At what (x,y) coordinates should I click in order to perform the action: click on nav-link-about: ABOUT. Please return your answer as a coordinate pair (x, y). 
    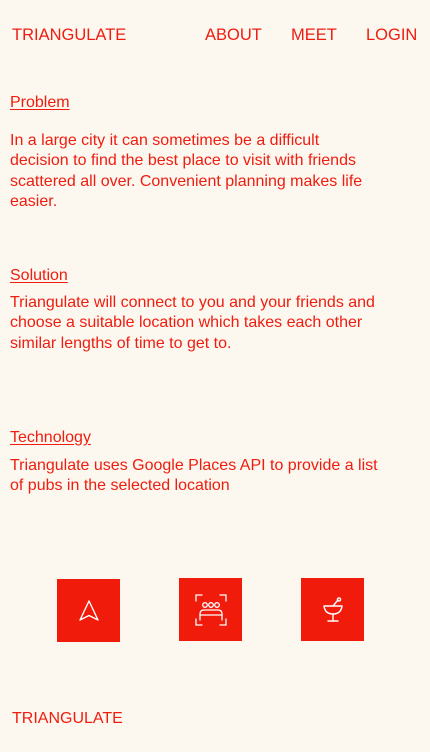
    Looking at the image, I should click on (233, 35).